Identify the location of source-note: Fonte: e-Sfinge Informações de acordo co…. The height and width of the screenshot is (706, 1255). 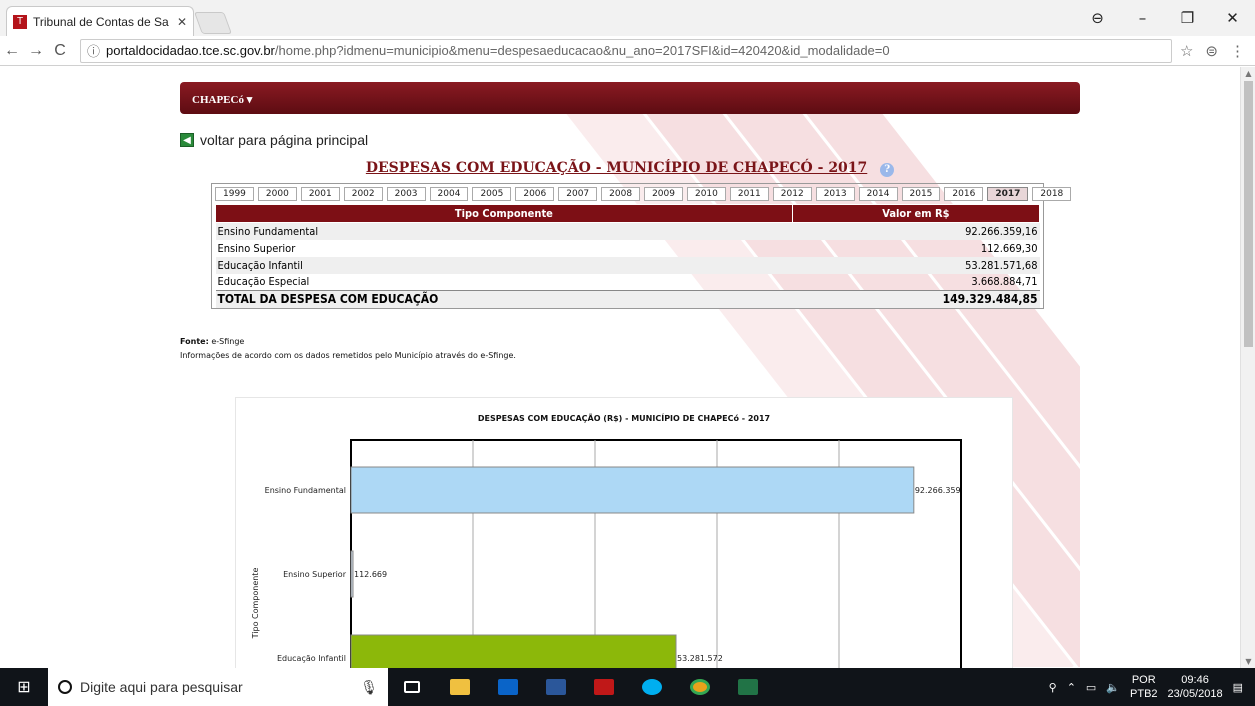
(630, 349).